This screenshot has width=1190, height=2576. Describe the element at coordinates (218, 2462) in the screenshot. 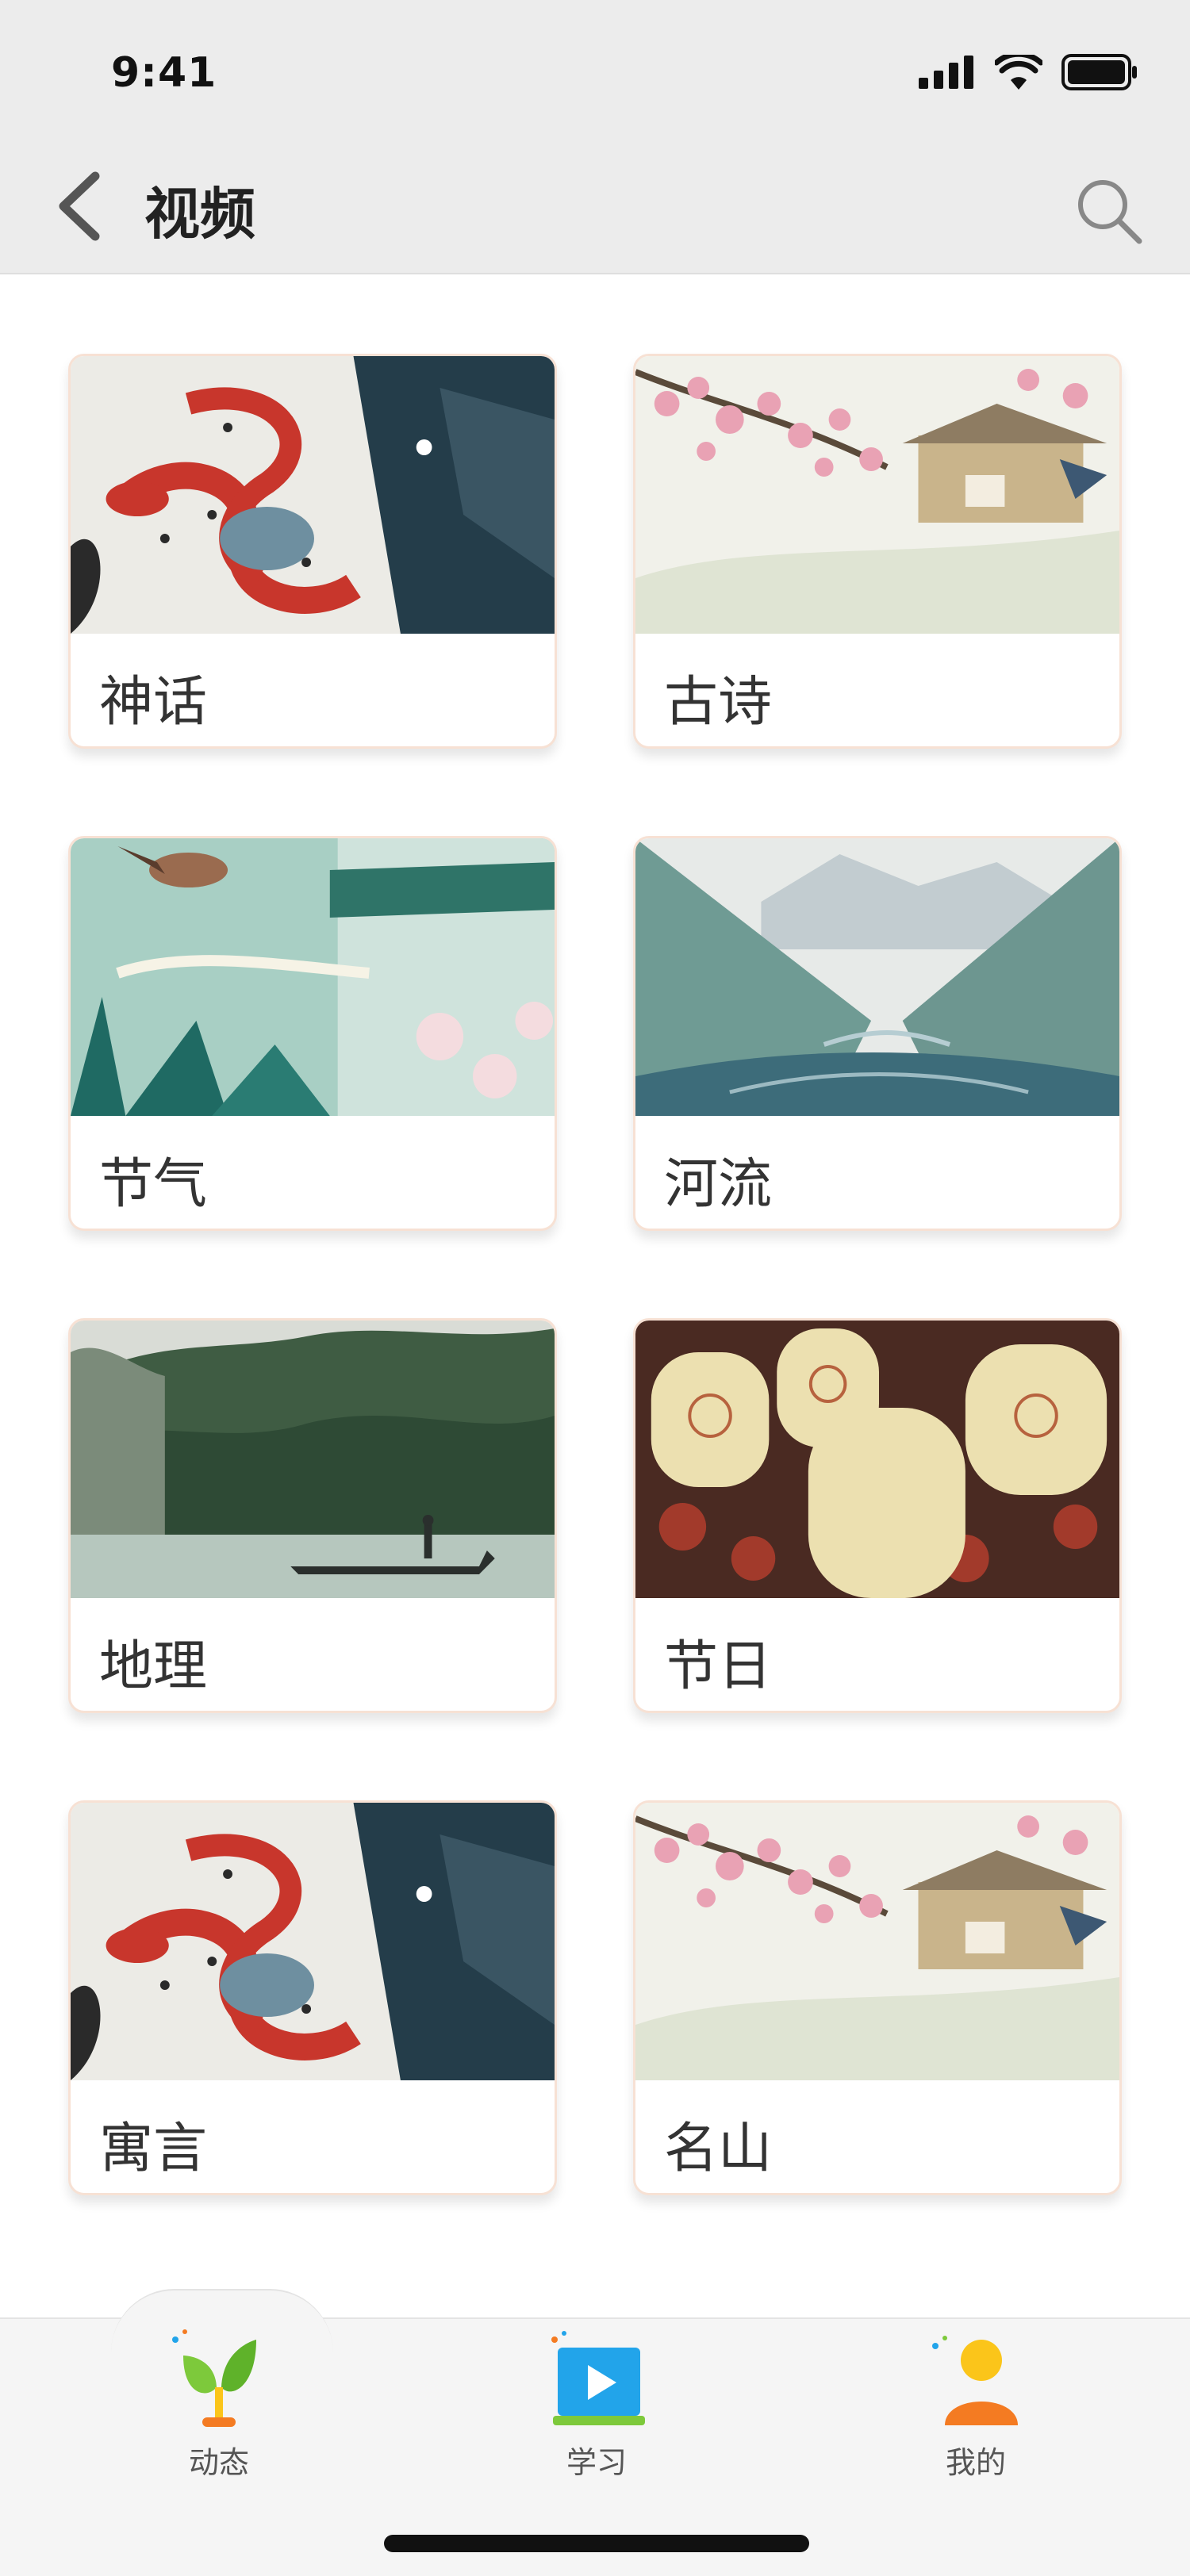

I see `tab-label: 动态` at that location.